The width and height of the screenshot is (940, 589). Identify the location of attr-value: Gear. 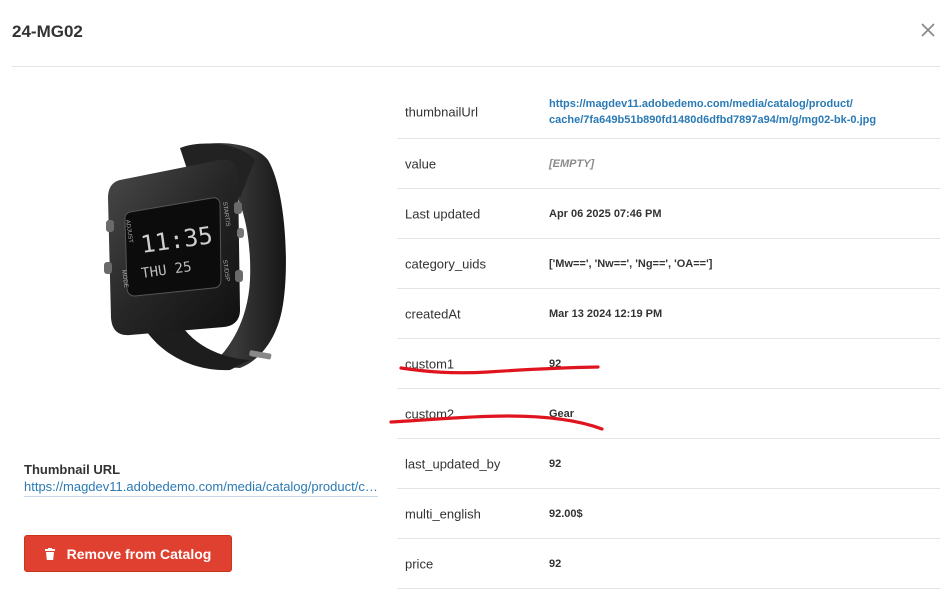
(562, 413).